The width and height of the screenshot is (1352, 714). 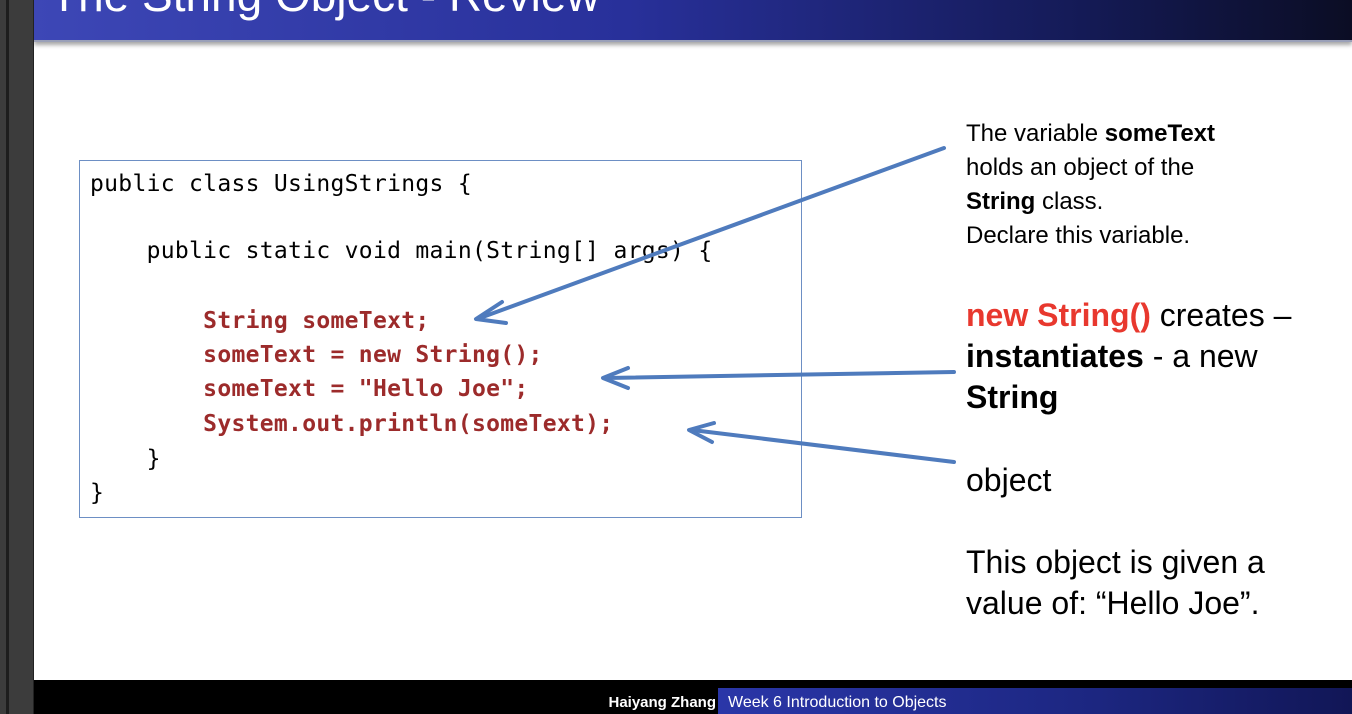 What do you see at coordinates (823, 446) in the screenshot?
I see `arrow-to-object` at bounding box center [823, 446].